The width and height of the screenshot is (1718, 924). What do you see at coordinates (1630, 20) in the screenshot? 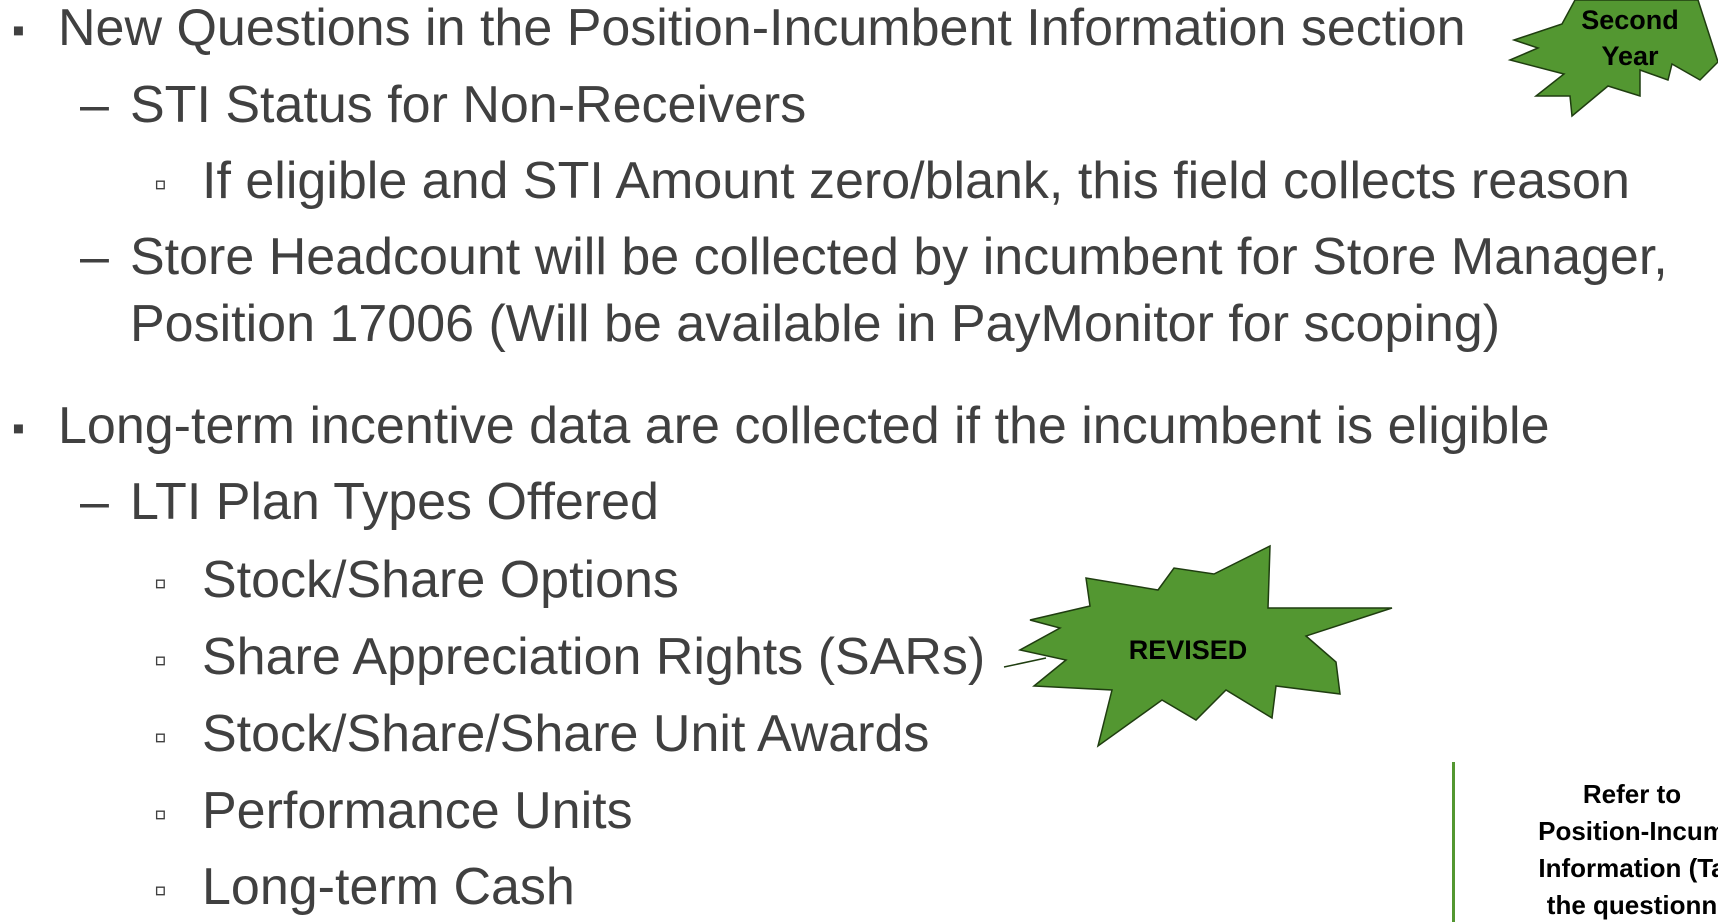
I see `second-year-line1: Second` at bounding box center [1630, 20].